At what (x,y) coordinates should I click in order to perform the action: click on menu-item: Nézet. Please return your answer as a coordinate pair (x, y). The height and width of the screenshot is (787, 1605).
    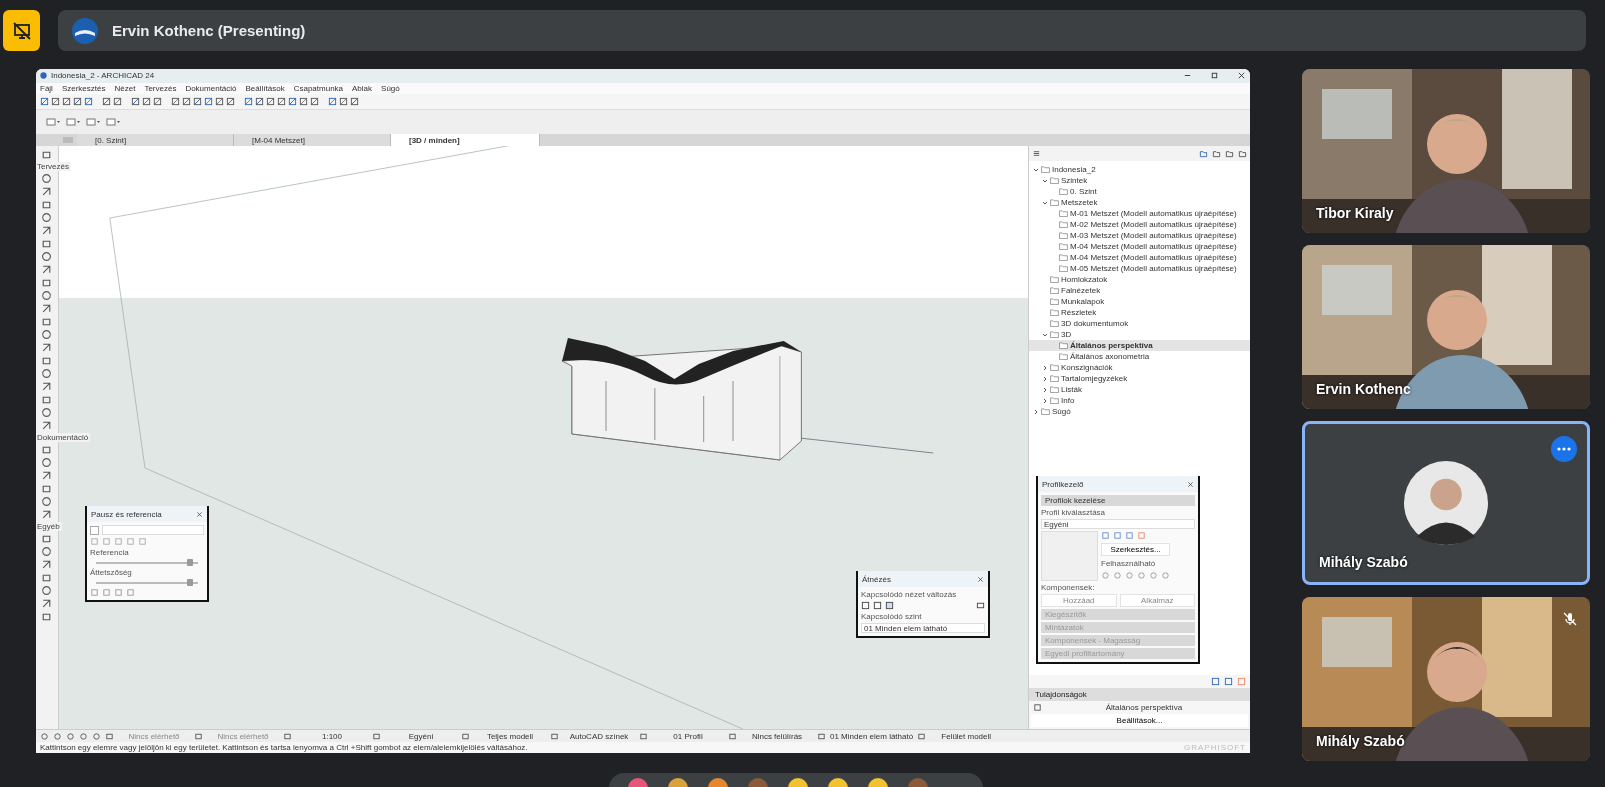
    Looking at the image, I should click on (125, 89).